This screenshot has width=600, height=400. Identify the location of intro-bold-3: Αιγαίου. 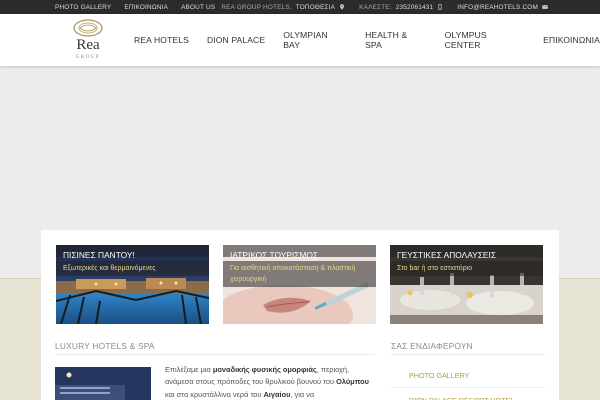
(277, 394).